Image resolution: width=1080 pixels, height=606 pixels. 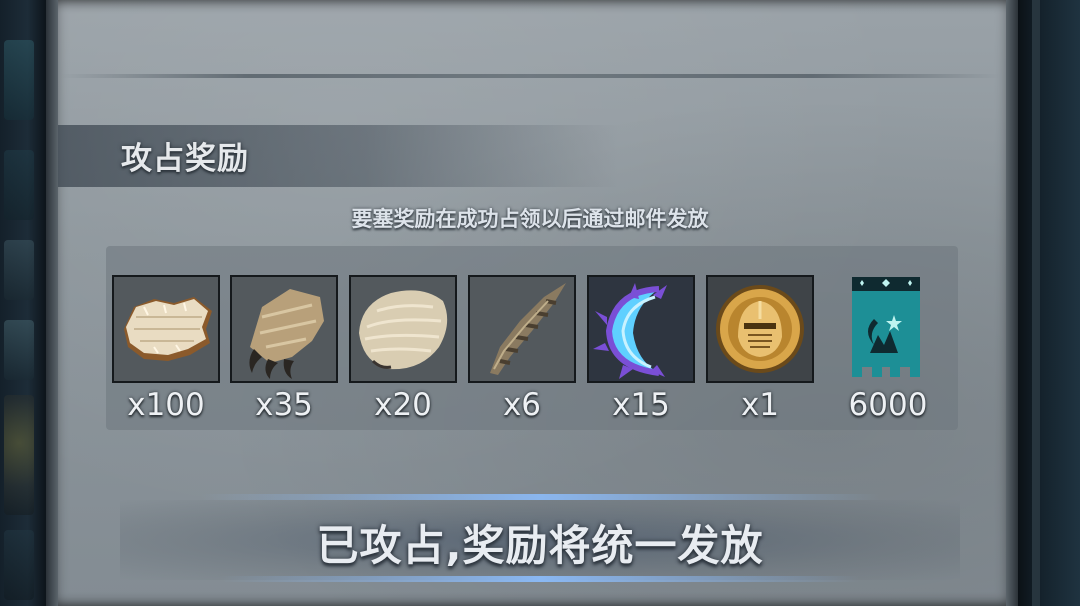 I want to click on fur-pelt-icon, so click(x=403, y=329).